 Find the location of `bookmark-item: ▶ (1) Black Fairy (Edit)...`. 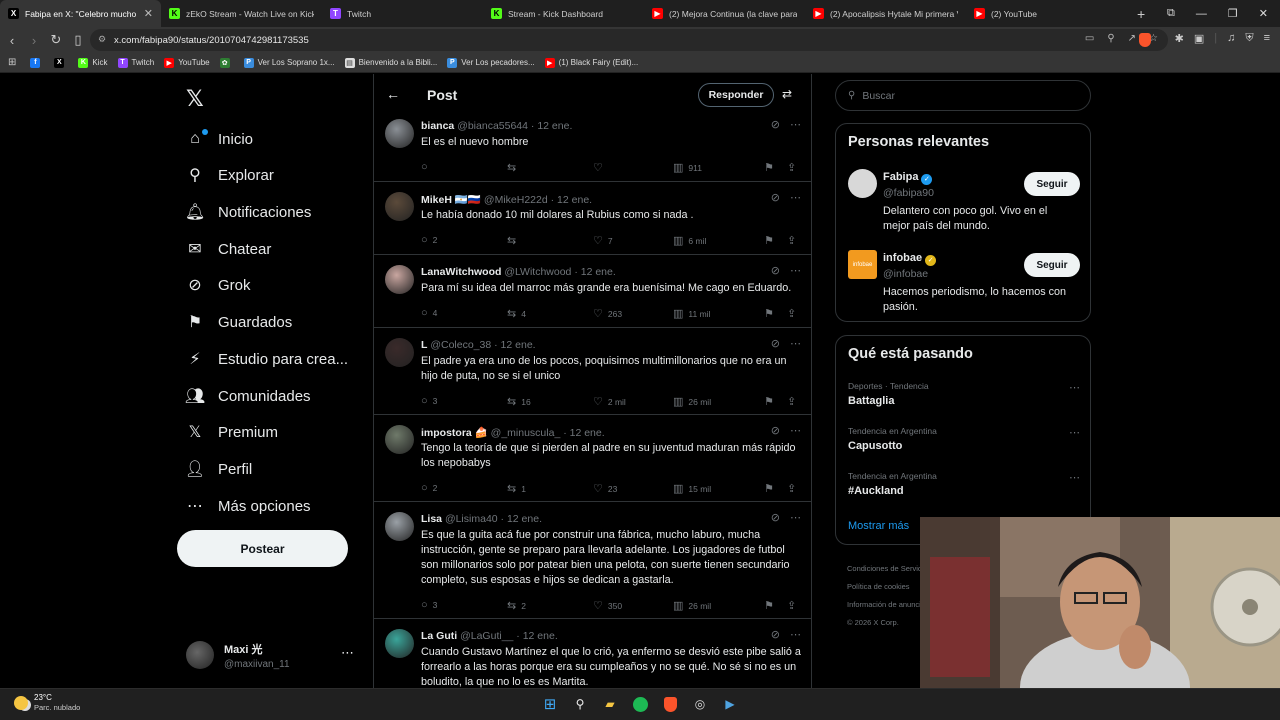

bookmark-item: ▶ (1) Black Fairy (Edit)... is located at coordinates (591, 62).